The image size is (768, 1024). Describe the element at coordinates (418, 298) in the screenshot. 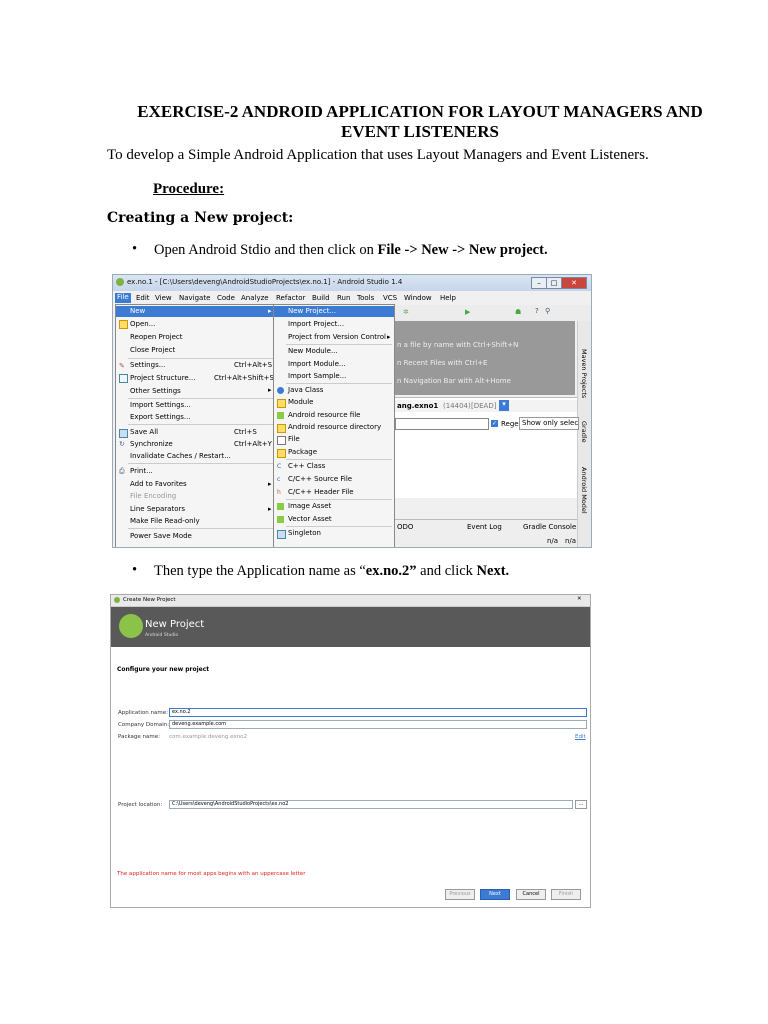

I see `menu-window: Window` at that location.